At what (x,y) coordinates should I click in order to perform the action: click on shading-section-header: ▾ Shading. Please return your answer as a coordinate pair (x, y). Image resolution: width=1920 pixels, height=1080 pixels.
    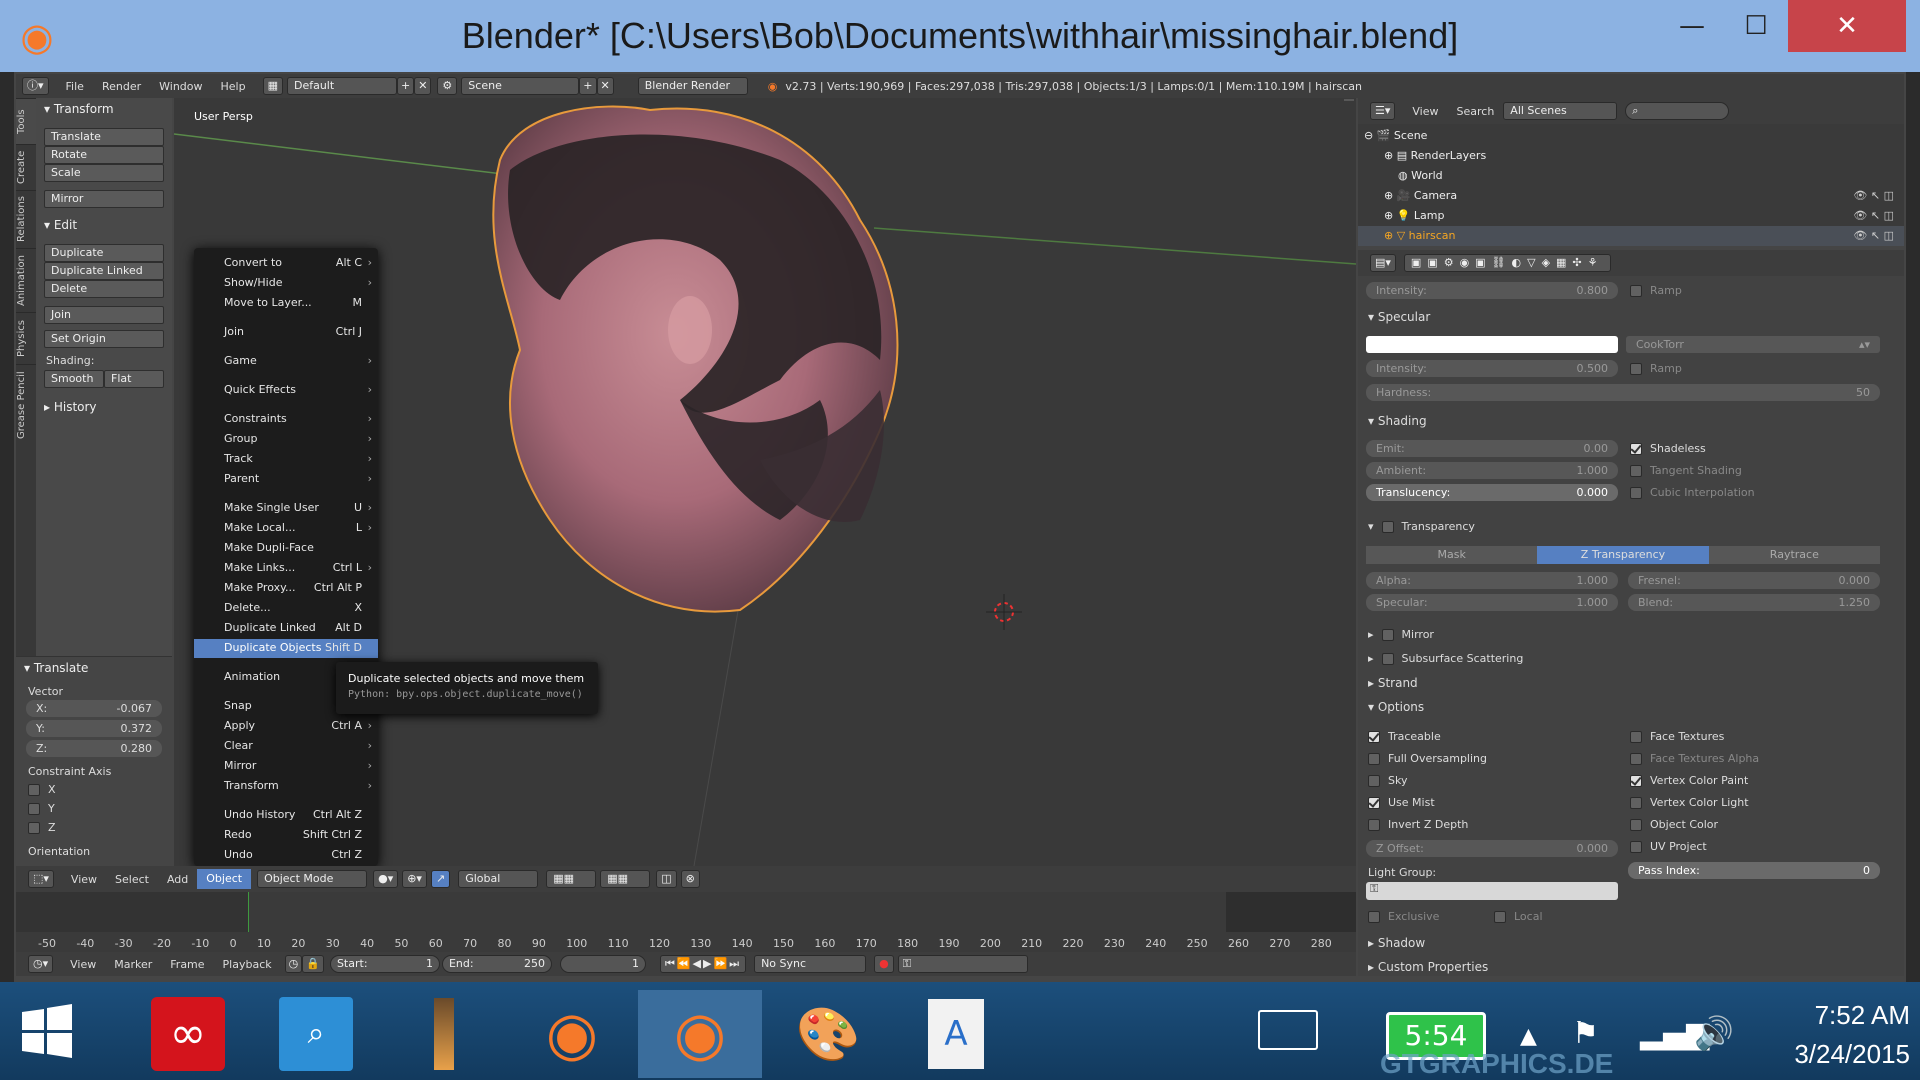
    Looking at the image, I should click on (1397, 421).